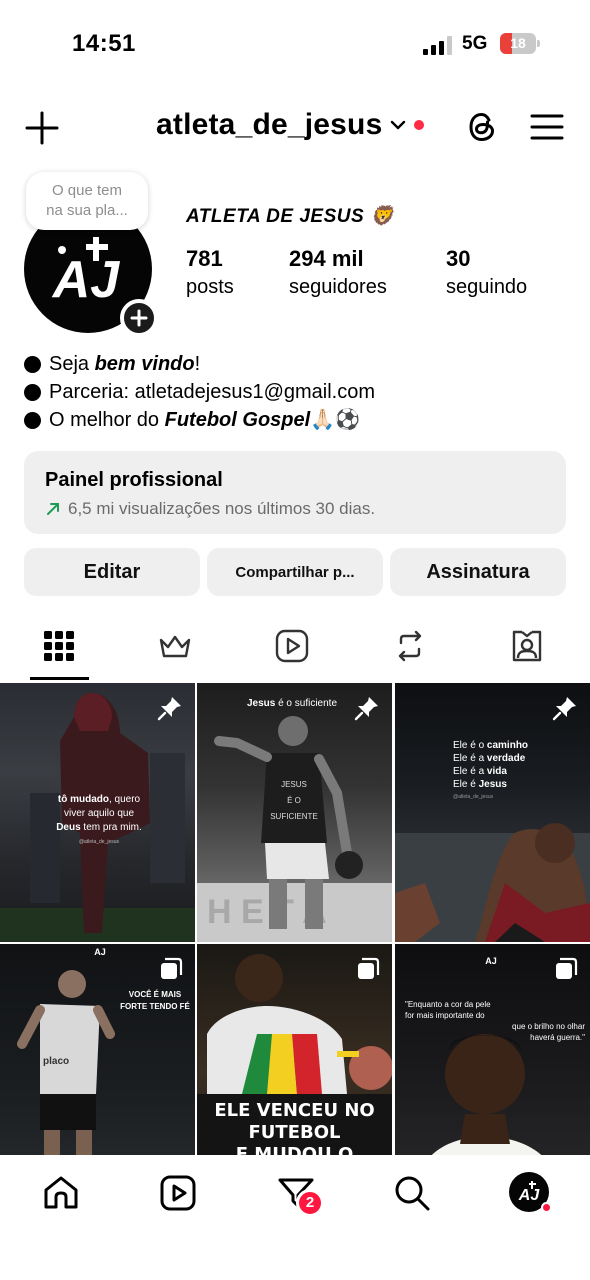  What do you see at coordinates (139, 318) in the screenshot?
I see `add-story-button` at bounding box center [139, 318].